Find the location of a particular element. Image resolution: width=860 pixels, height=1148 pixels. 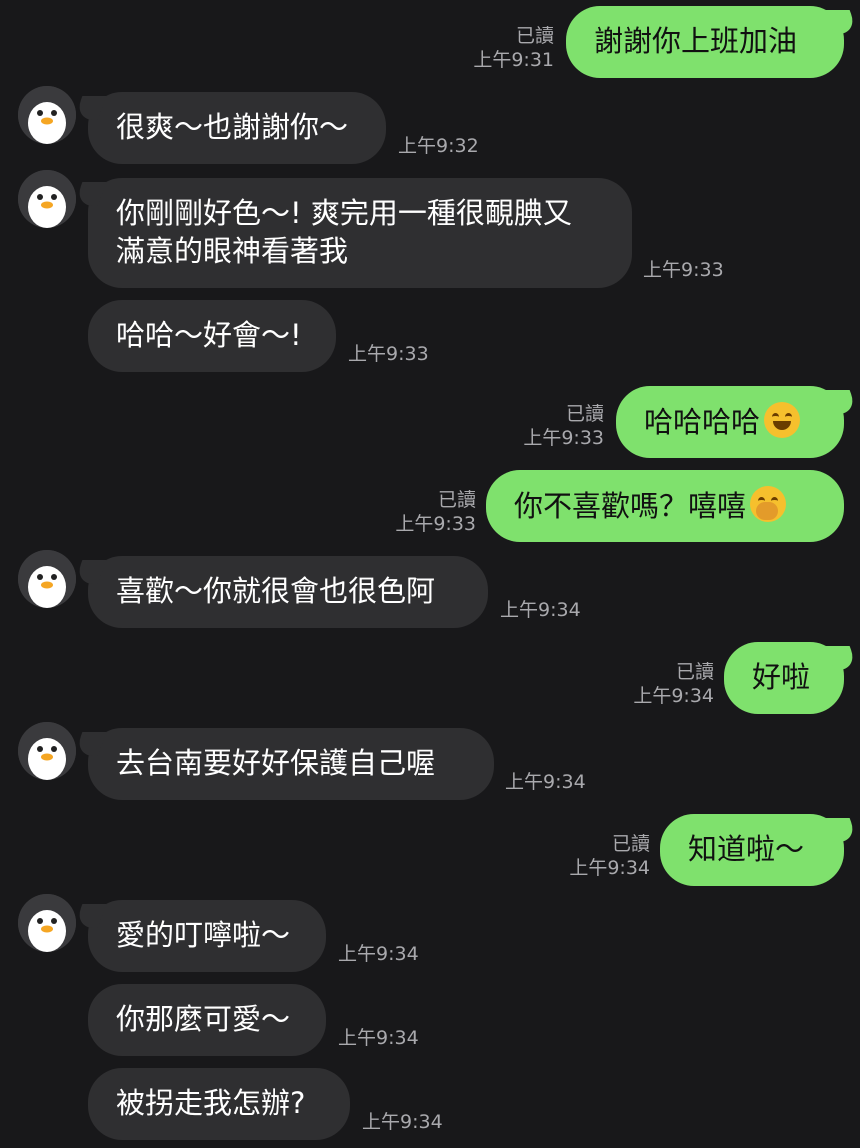

incoming-message-bubble: 很爽～也謝謝你～ is located at coordinates (237, 128).